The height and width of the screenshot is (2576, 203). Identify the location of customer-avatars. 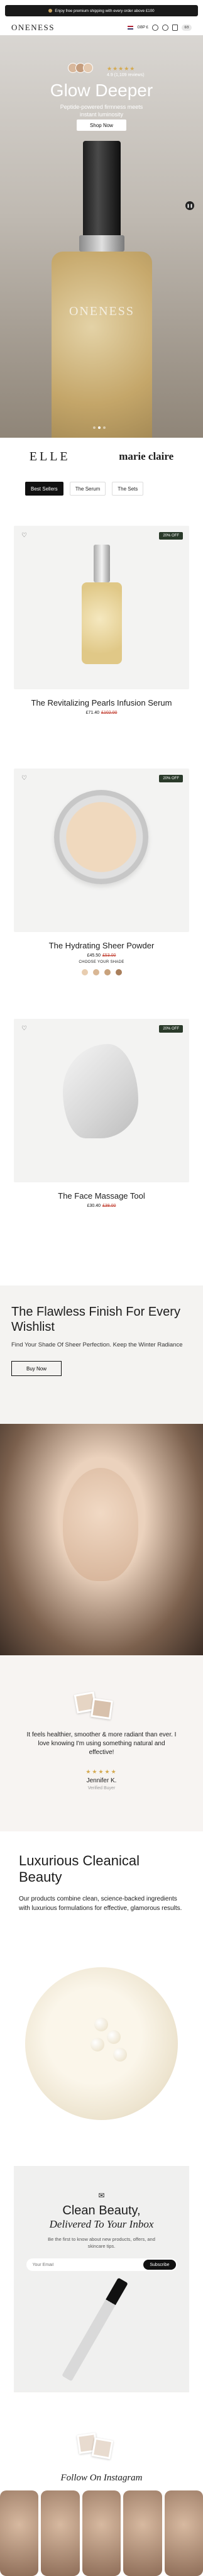
(80, 68).